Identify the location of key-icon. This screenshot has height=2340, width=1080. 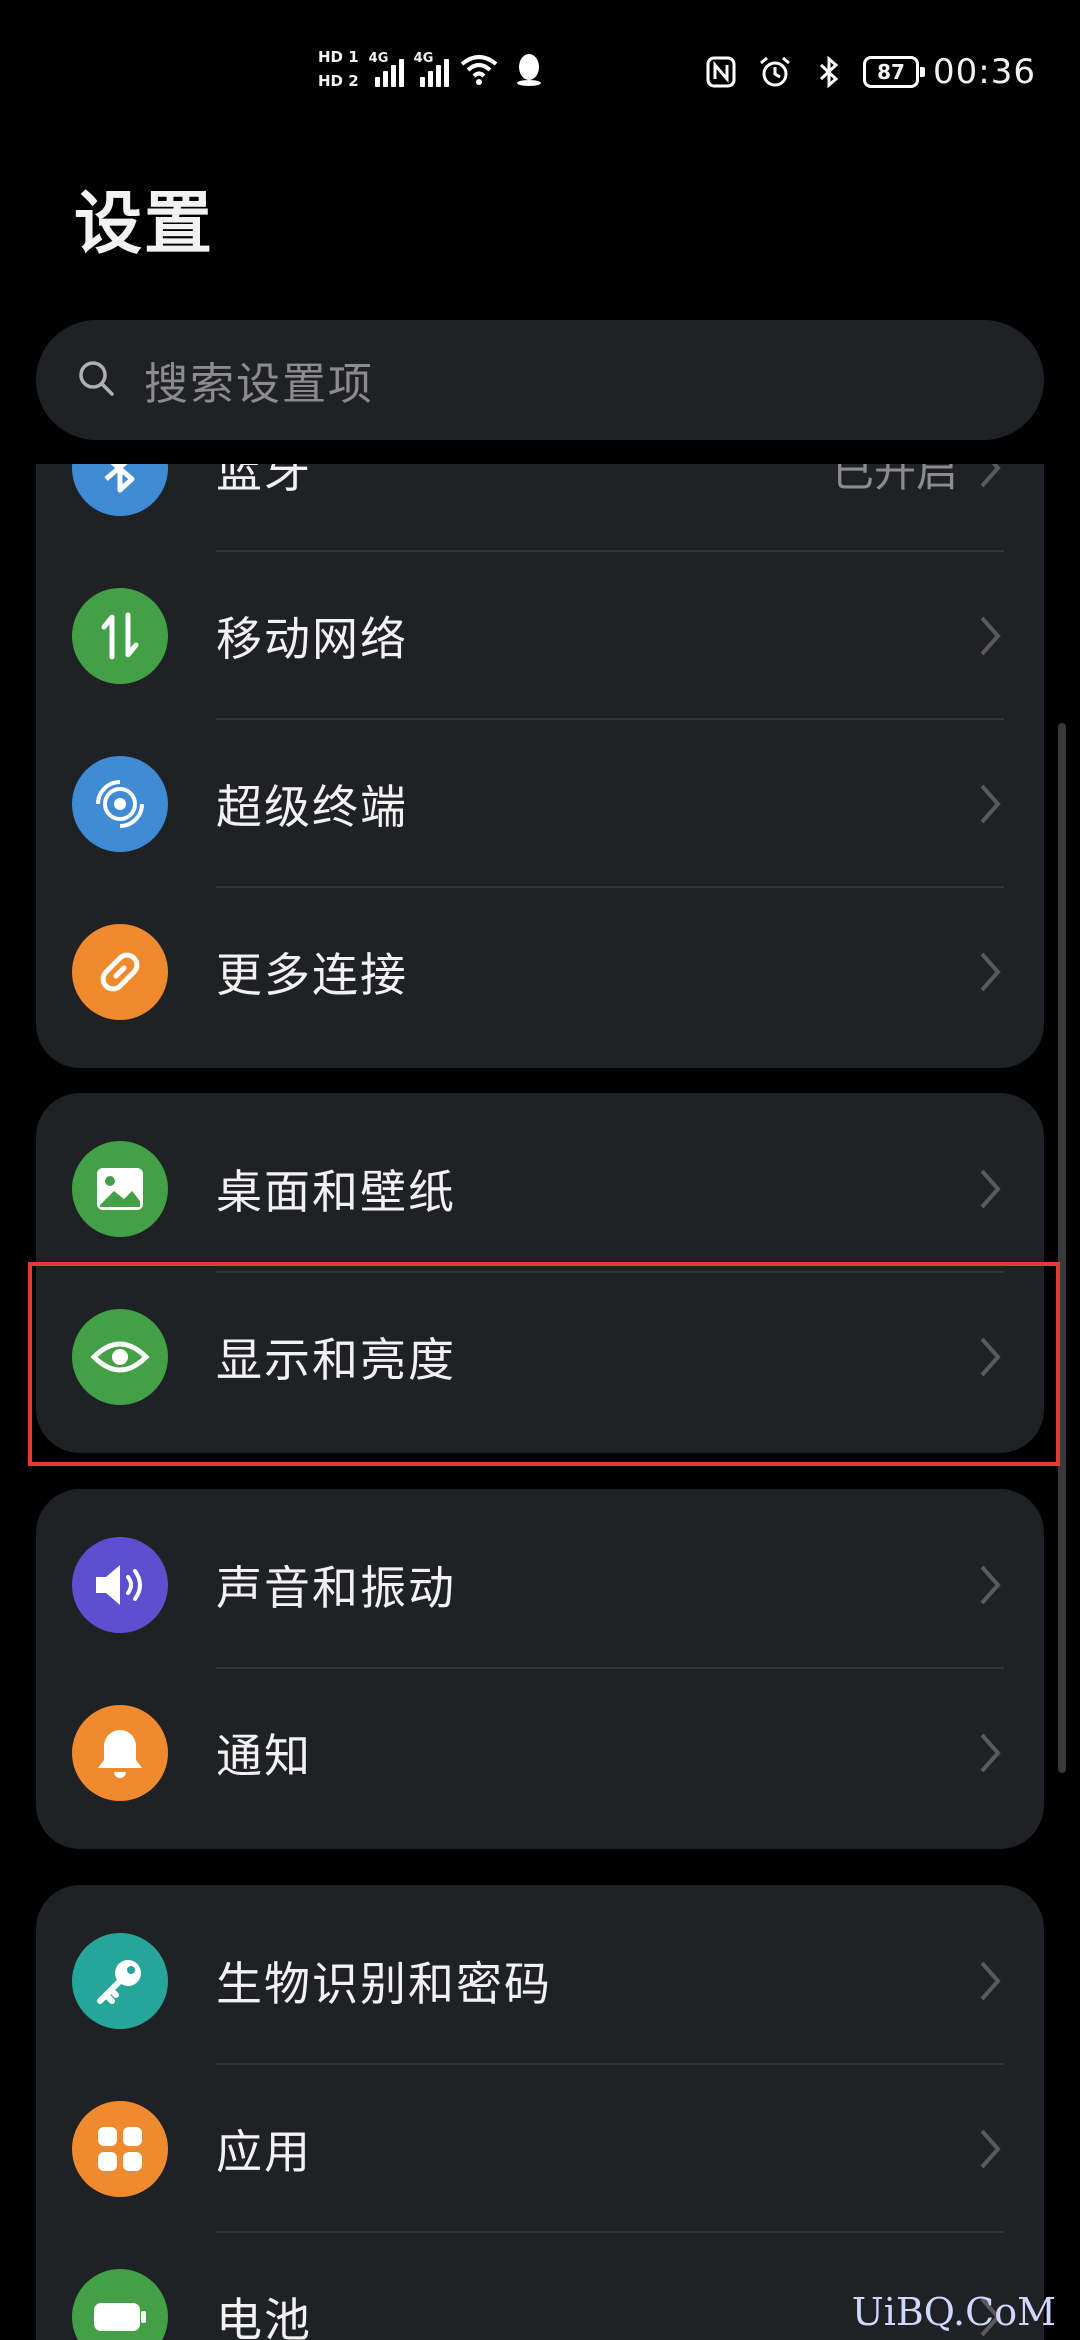
(120, 1981).